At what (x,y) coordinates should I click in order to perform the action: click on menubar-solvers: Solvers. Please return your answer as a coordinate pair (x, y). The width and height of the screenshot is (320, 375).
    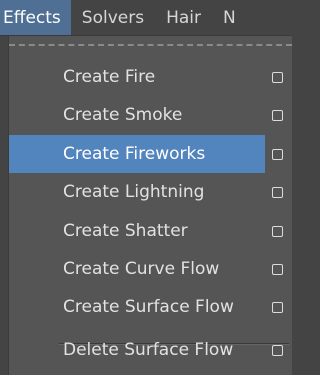
    Looking at the image, I should click on (113, 17).